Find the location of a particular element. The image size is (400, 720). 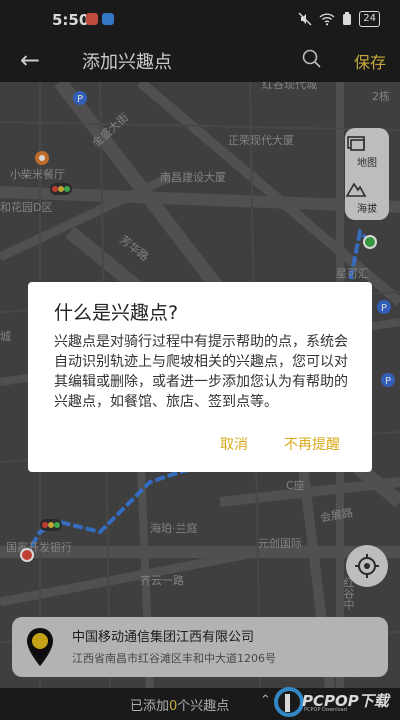

dont-remind-button: 不再提醒 is located at coordinates (312, 444).